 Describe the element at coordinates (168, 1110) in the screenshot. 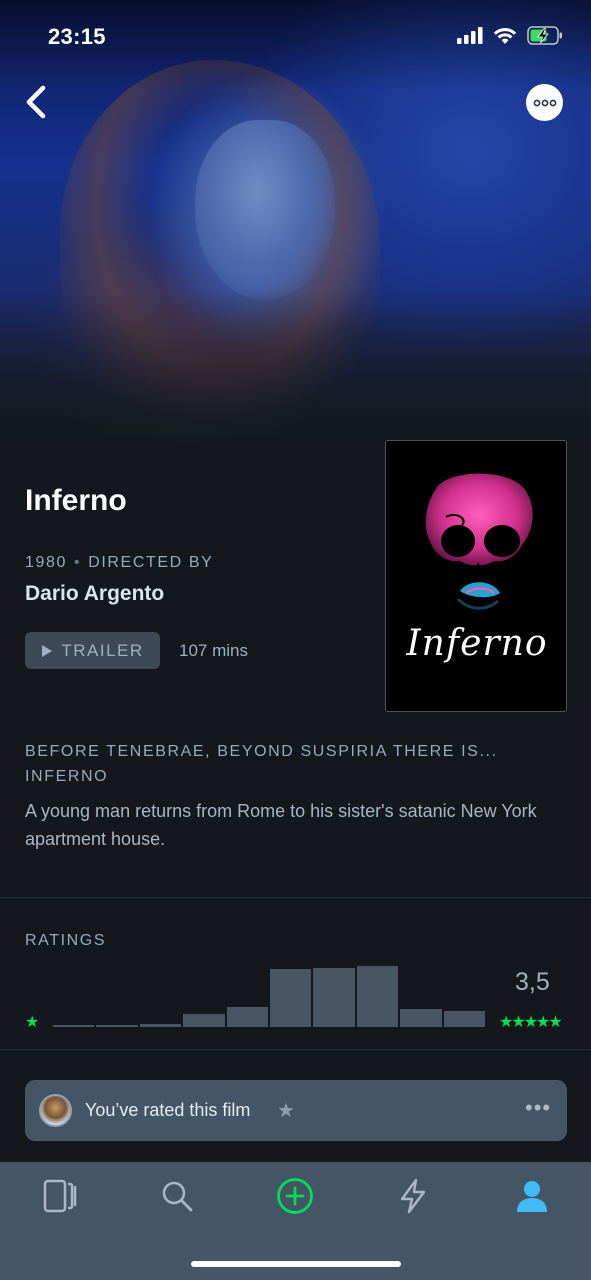

I see `rated-text: You’ve rated this film` at that location.